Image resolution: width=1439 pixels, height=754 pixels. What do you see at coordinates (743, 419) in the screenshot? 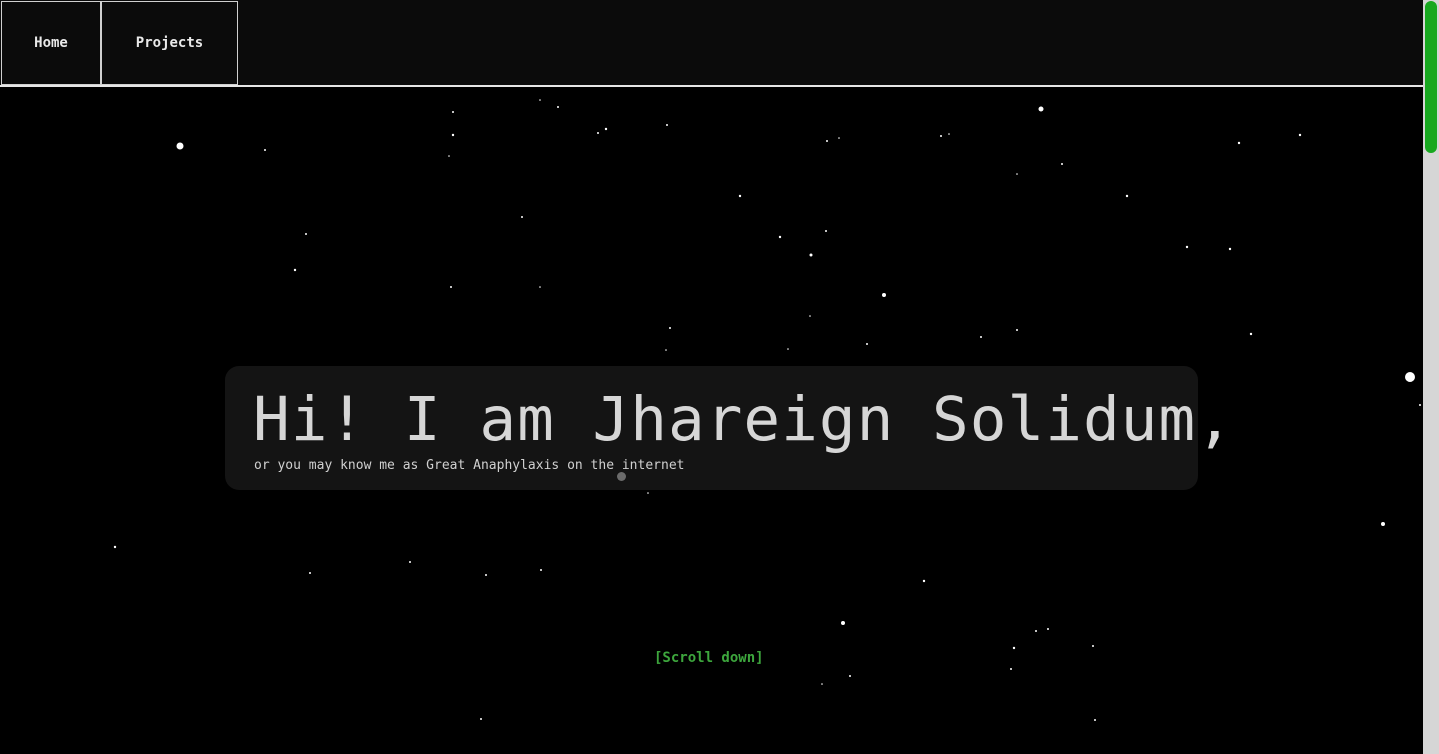
I see `hero-title: Hi! I am Jhareign Solidum,` at bounding box center [743, 419].